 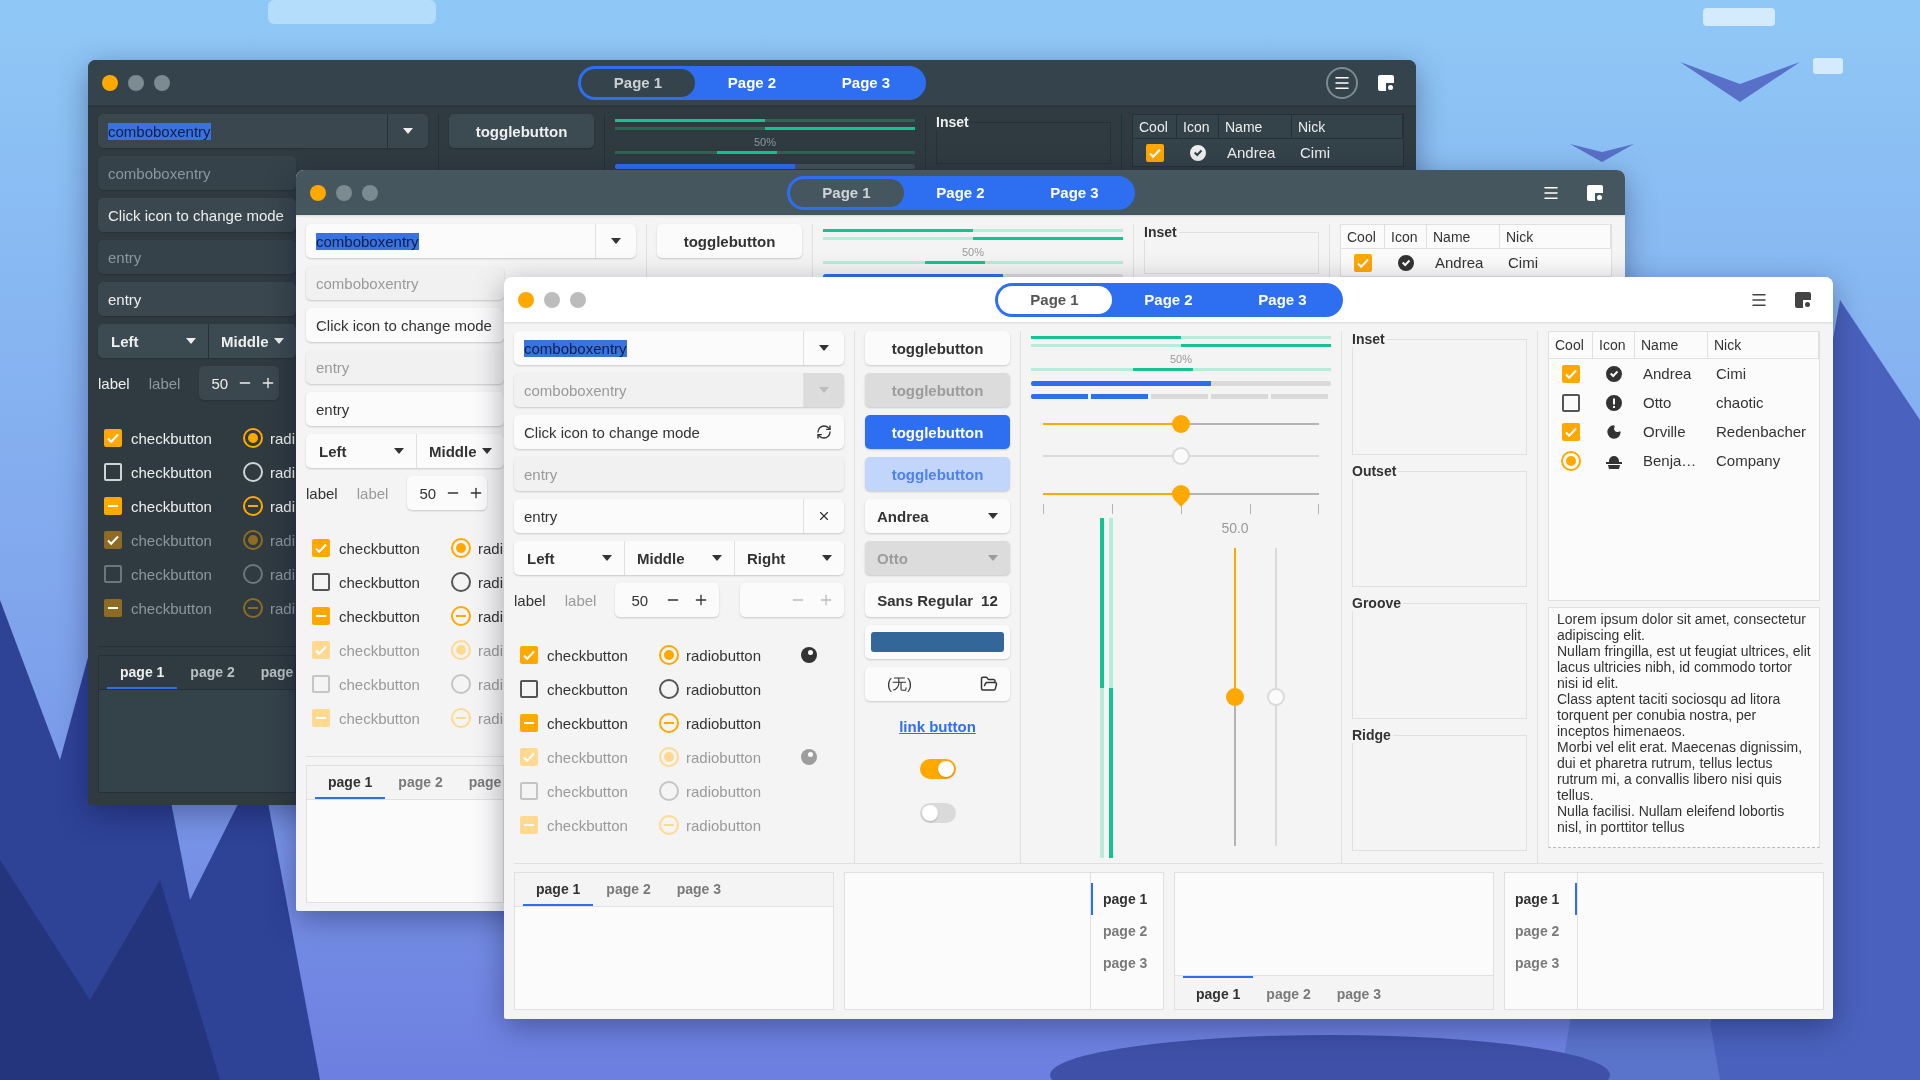 I want to click on combo-box: Left, so click(x=569, y=558).